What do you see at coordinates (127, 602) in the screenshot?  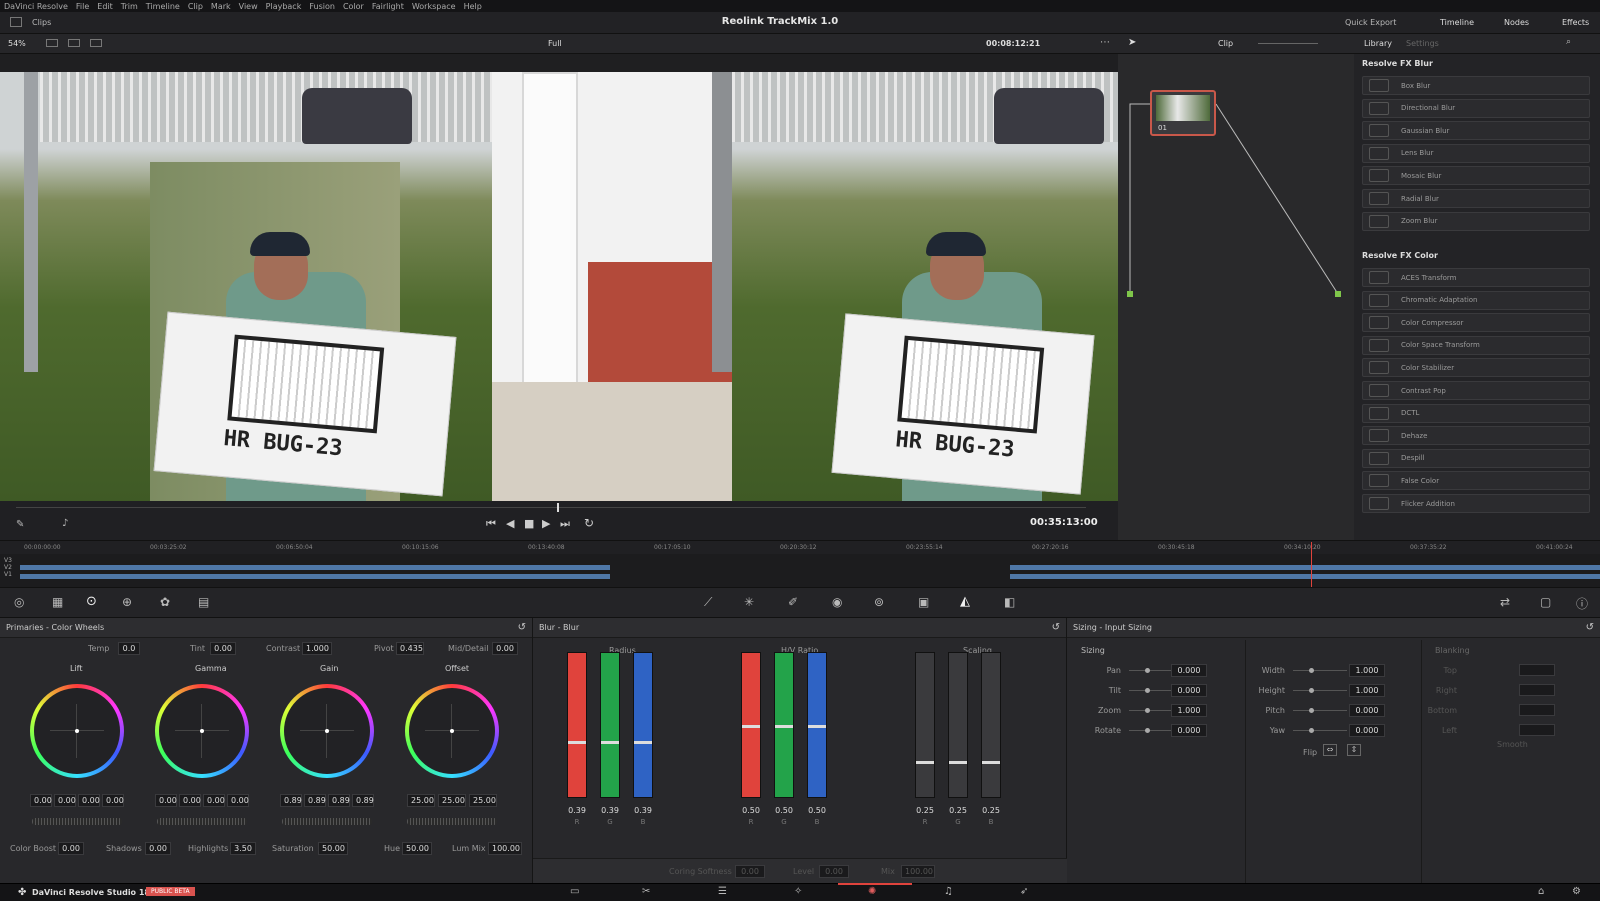 I see `hdr-icon: ⊕` at bounding box center [127, 602].